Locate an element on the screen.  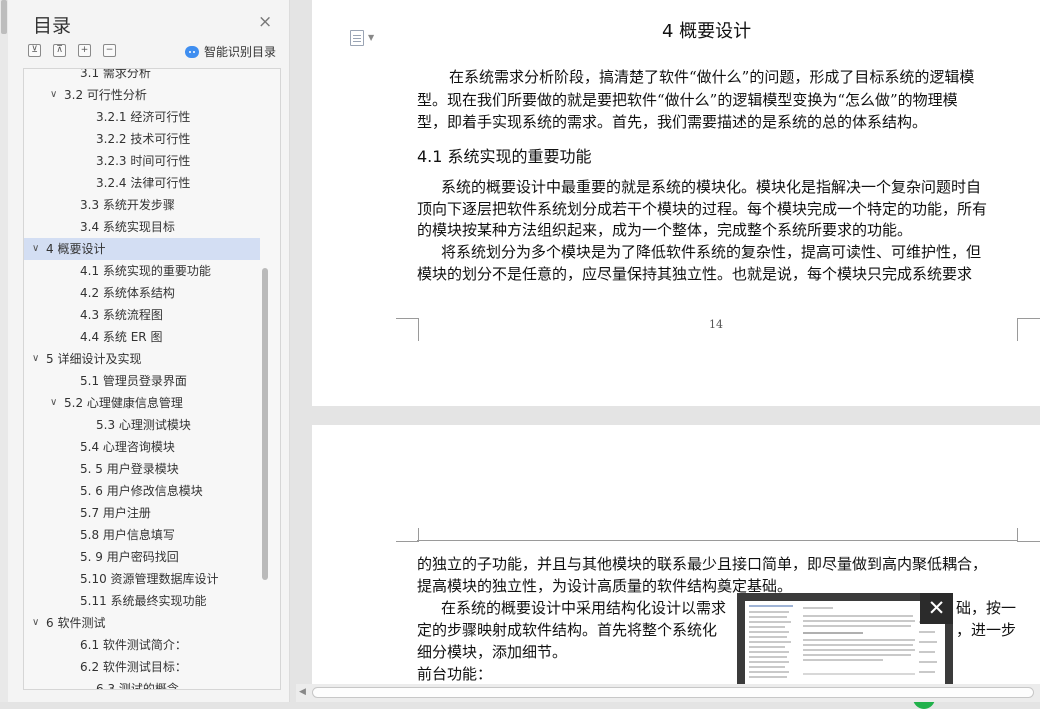
toc-item-label: 3.2.3 时间可行性 is located at coordinates (143, 161).